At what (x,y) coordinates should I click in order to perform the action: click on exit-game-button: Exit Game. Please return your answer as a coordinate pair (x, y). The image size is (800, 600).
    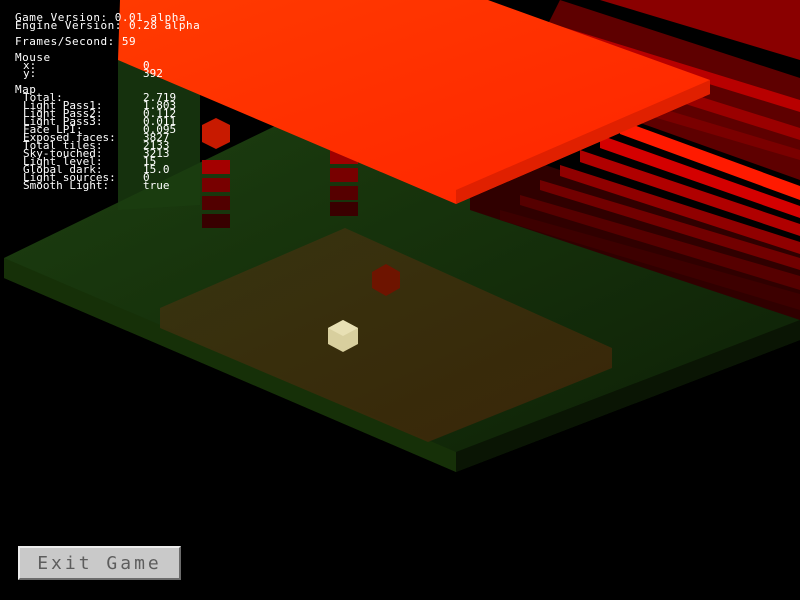
    Looking at the image, I should click on (99, 563).